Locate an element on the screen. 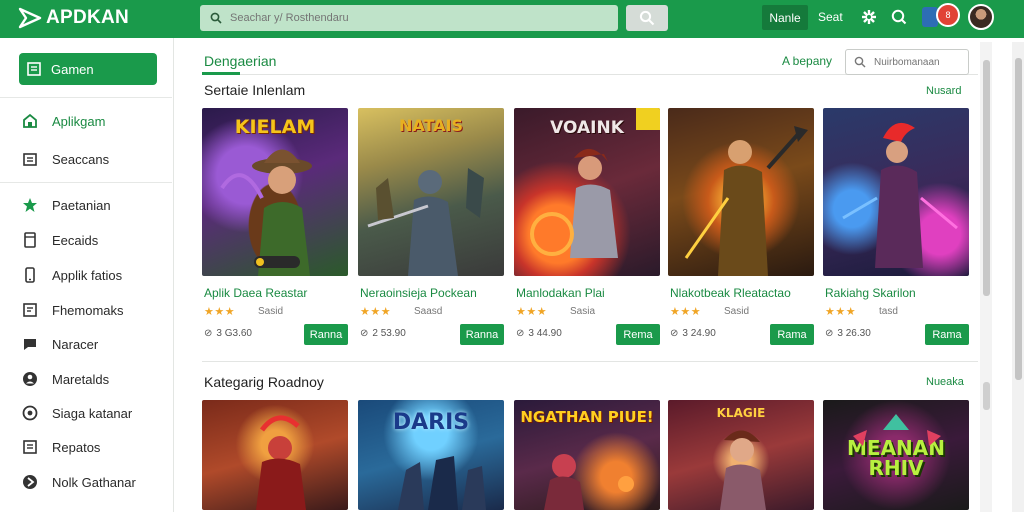  app-title: Nlakotbeak Rleatactao is located at coordinates (730, 293).